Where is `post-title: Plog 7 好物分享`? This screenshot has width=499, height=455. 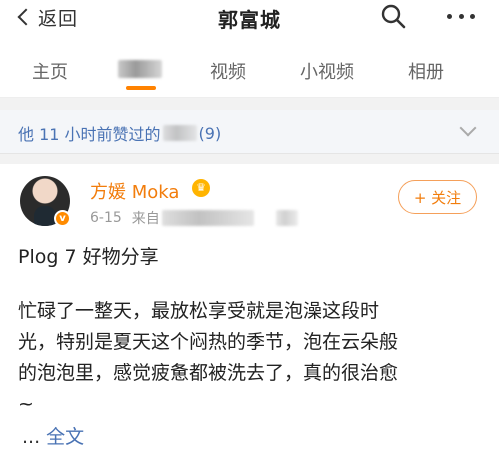 post-title: Plog 7 好物分享 is located at coordinates (88, 257).